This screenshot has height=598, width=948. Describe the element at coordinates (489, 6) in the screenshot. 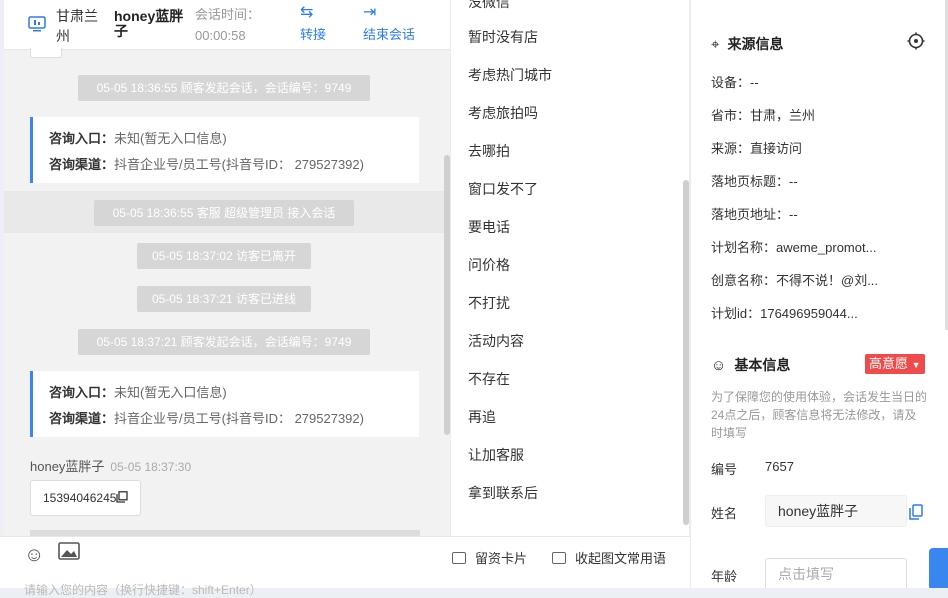

I see `quick-reply-item: 没微信` at that location.